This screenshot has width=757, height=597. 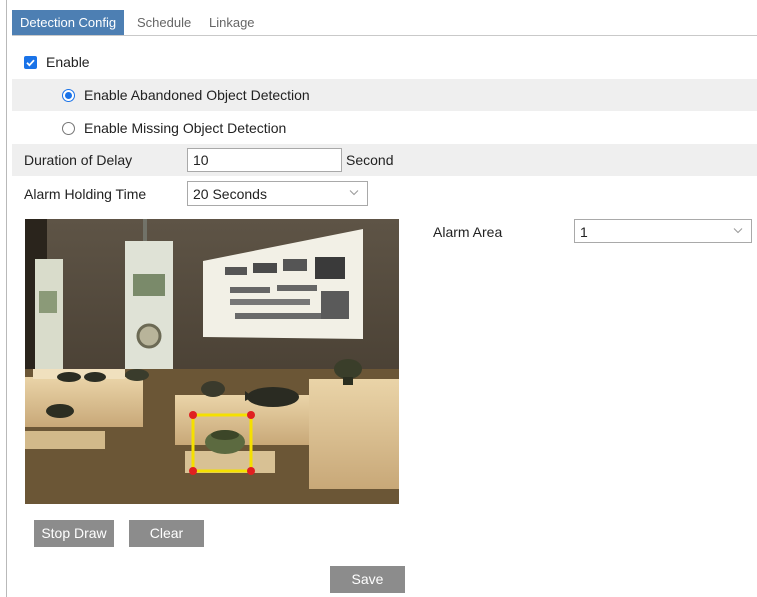 I want to click on delay-label: Duration of Delay, so click(x=78, y=160).